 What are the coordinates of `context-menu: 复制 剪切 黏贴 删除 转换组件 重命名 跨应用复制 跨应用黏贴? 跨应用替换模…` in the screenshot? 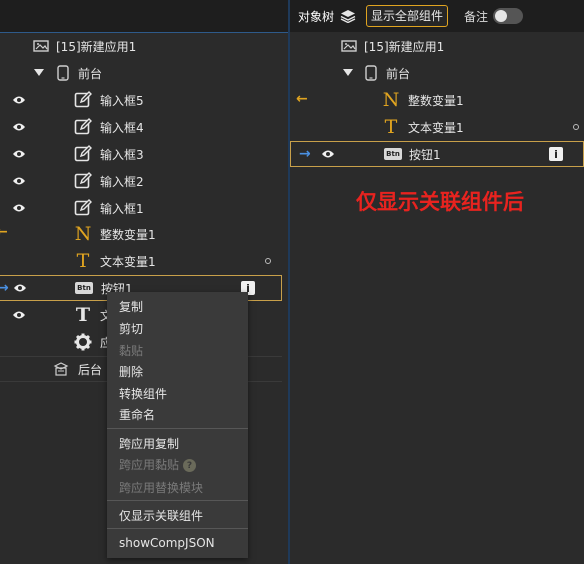 It's located at (177, 425).